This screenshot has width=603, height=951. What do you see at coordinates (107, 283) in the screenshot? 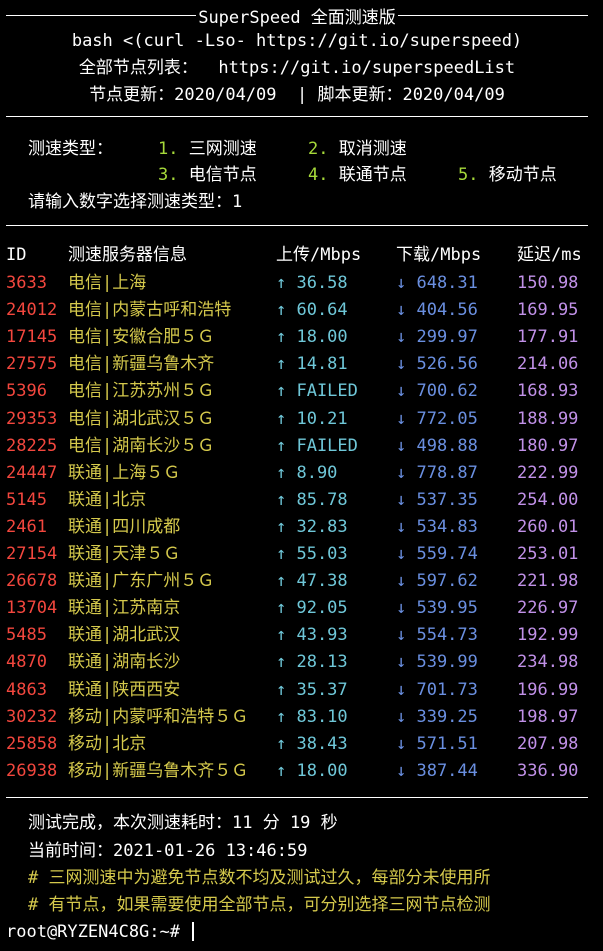
I see `row-server-name: 电信|上海` at bounding box center [107, 283].